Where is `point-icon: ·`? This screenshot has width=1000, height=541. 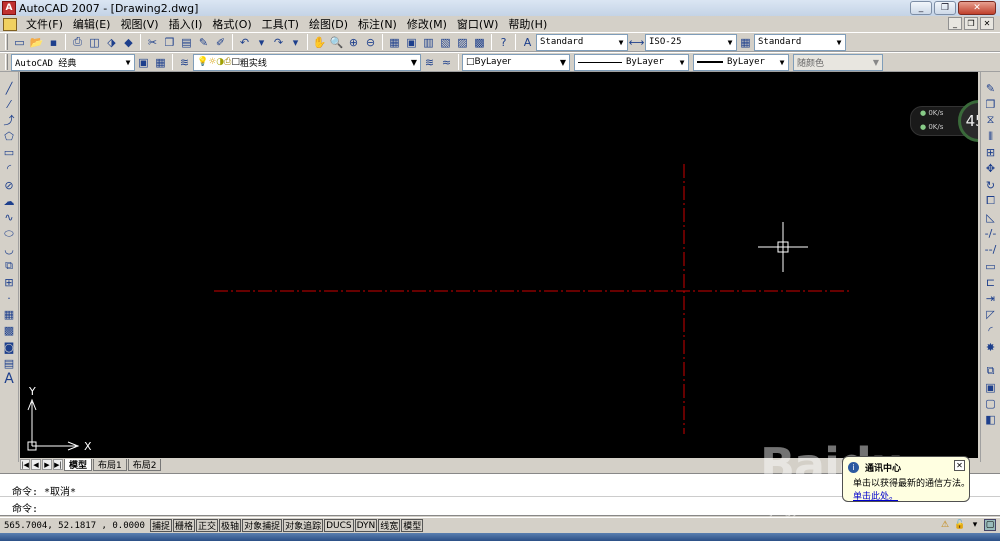 point-icon: · is located at coordinates (9, 298).